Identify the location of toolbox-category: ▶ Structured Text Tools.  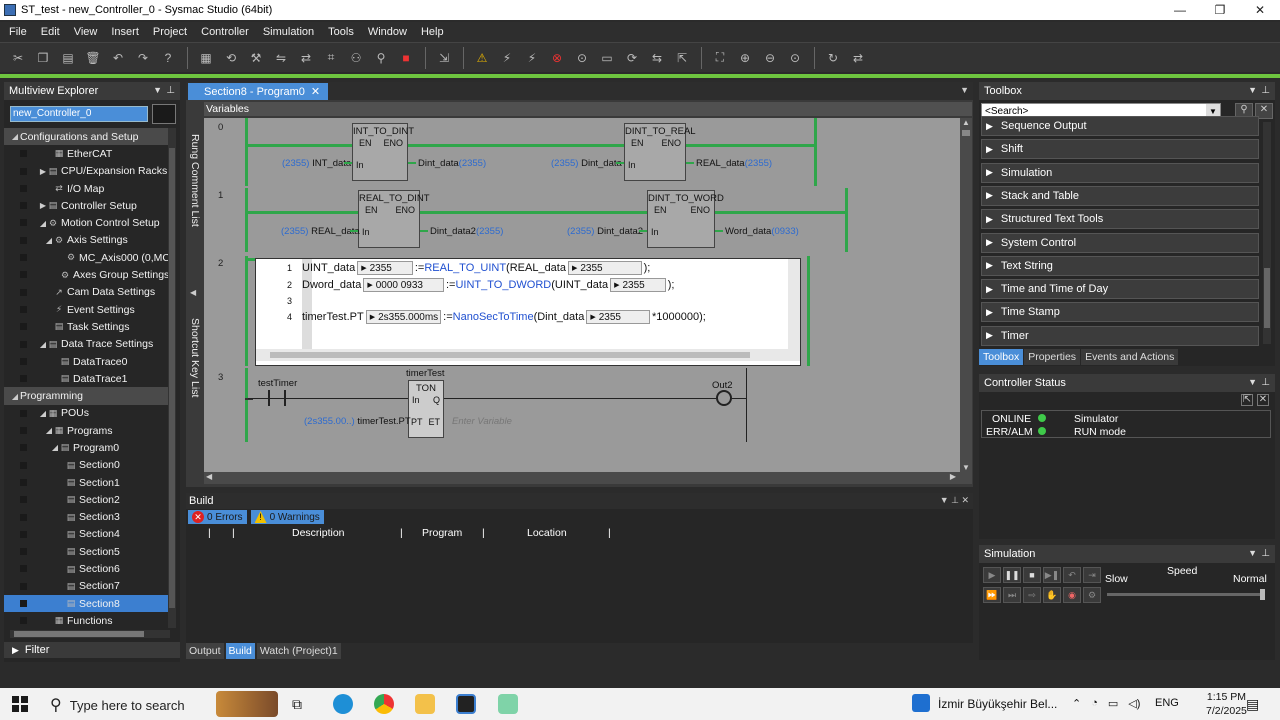
(1120, 219).